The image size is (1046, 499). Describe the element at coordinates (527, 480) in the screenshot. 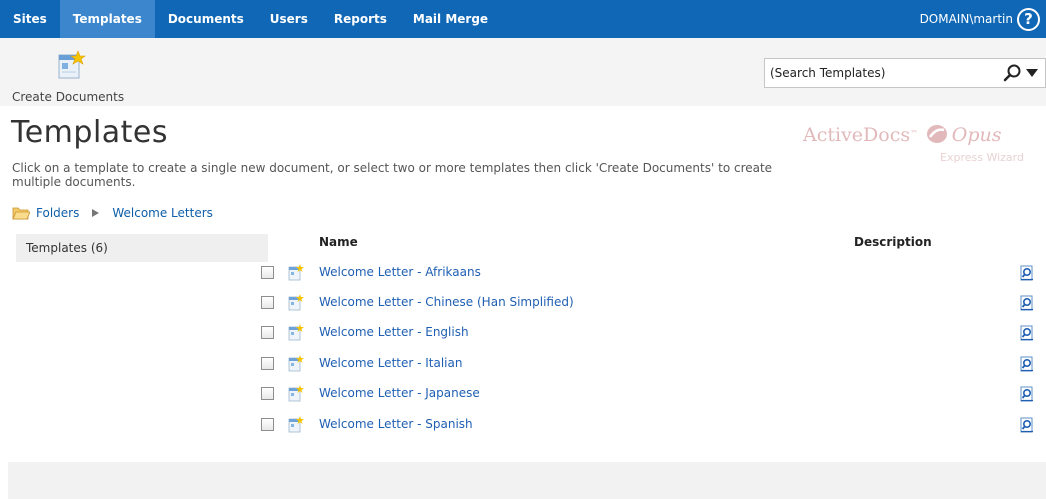

I see `footer-bar` at that location.